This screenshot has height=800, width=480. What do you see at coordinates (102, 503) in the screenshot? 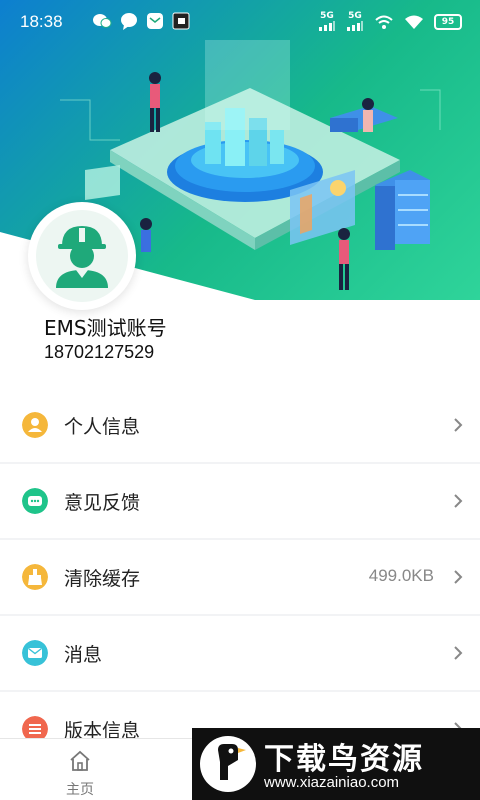
I see `menu-label: 意见反馈` at bounding box center [102, 503].